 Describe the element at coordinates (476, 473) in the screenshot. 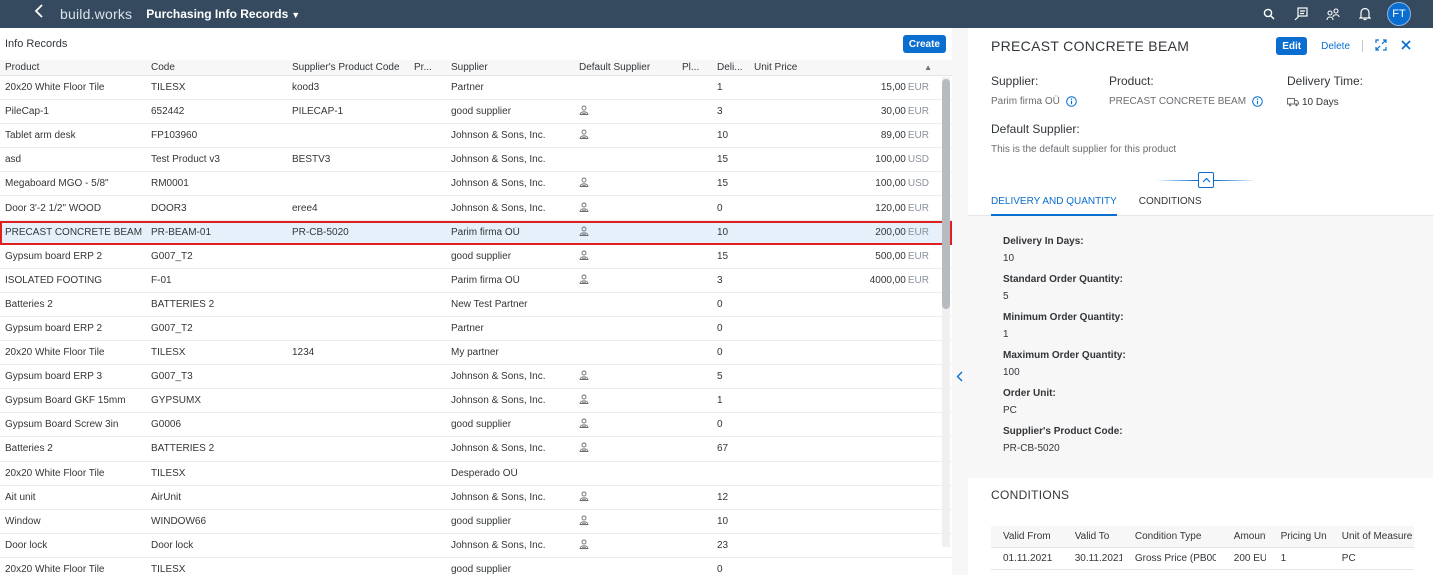

I see `table-row: 20x20 White Floor Tile TILESX Desperado OÜ` at that location.